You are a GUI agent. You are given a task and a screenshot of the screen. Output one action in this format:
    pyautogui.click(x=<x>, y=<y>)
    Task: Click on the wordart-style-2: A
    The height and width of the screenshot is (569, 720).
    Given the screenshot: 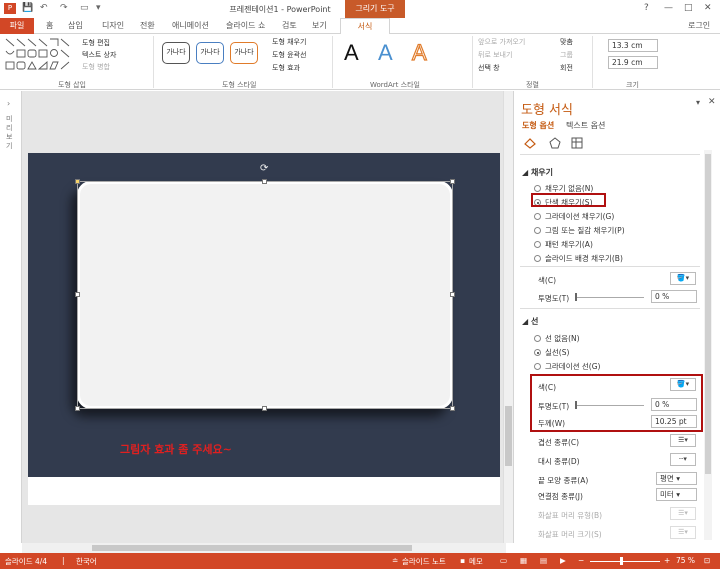 What is the action you would take?
    pyautogui.click(x=385, y=53)
    